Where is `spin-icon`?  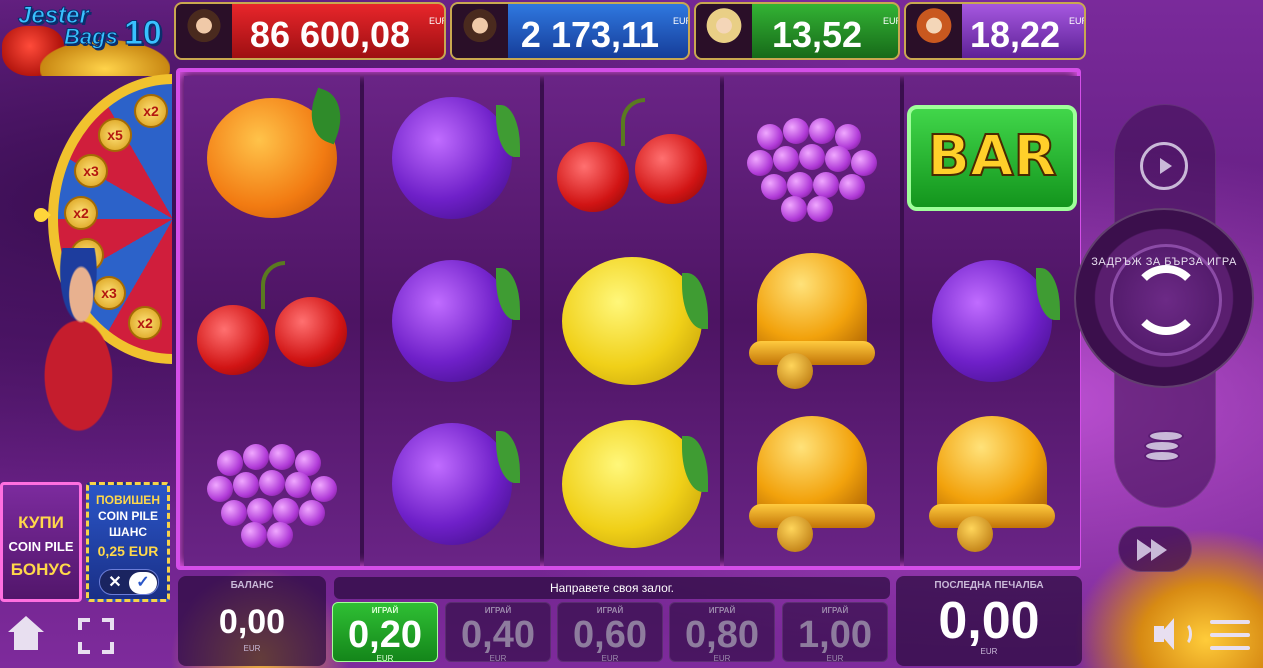 spin-icon is located at coordinates (1166, 300).